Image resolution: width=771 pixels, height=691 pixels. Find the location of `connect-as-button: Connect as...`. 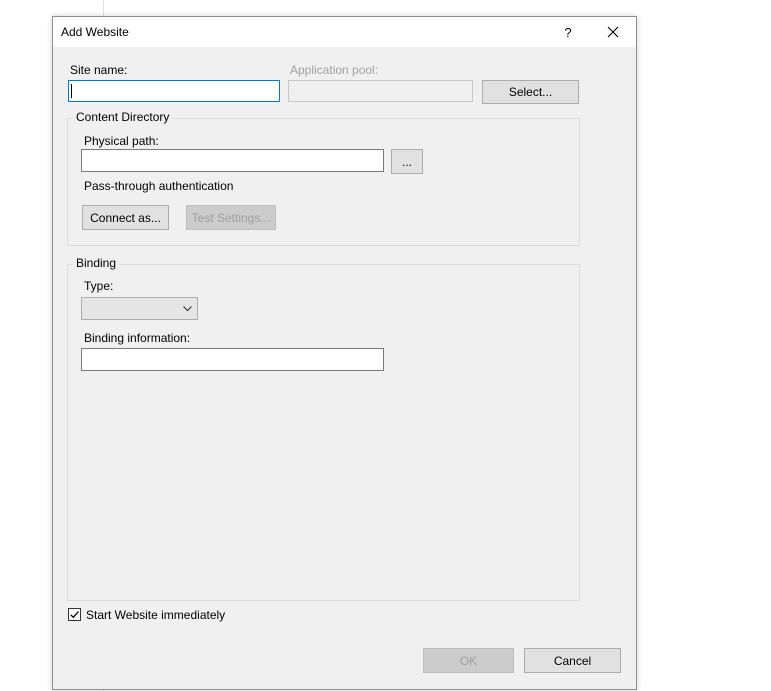

connect-as-button: Connect as... is located at coordinates (125, 217).